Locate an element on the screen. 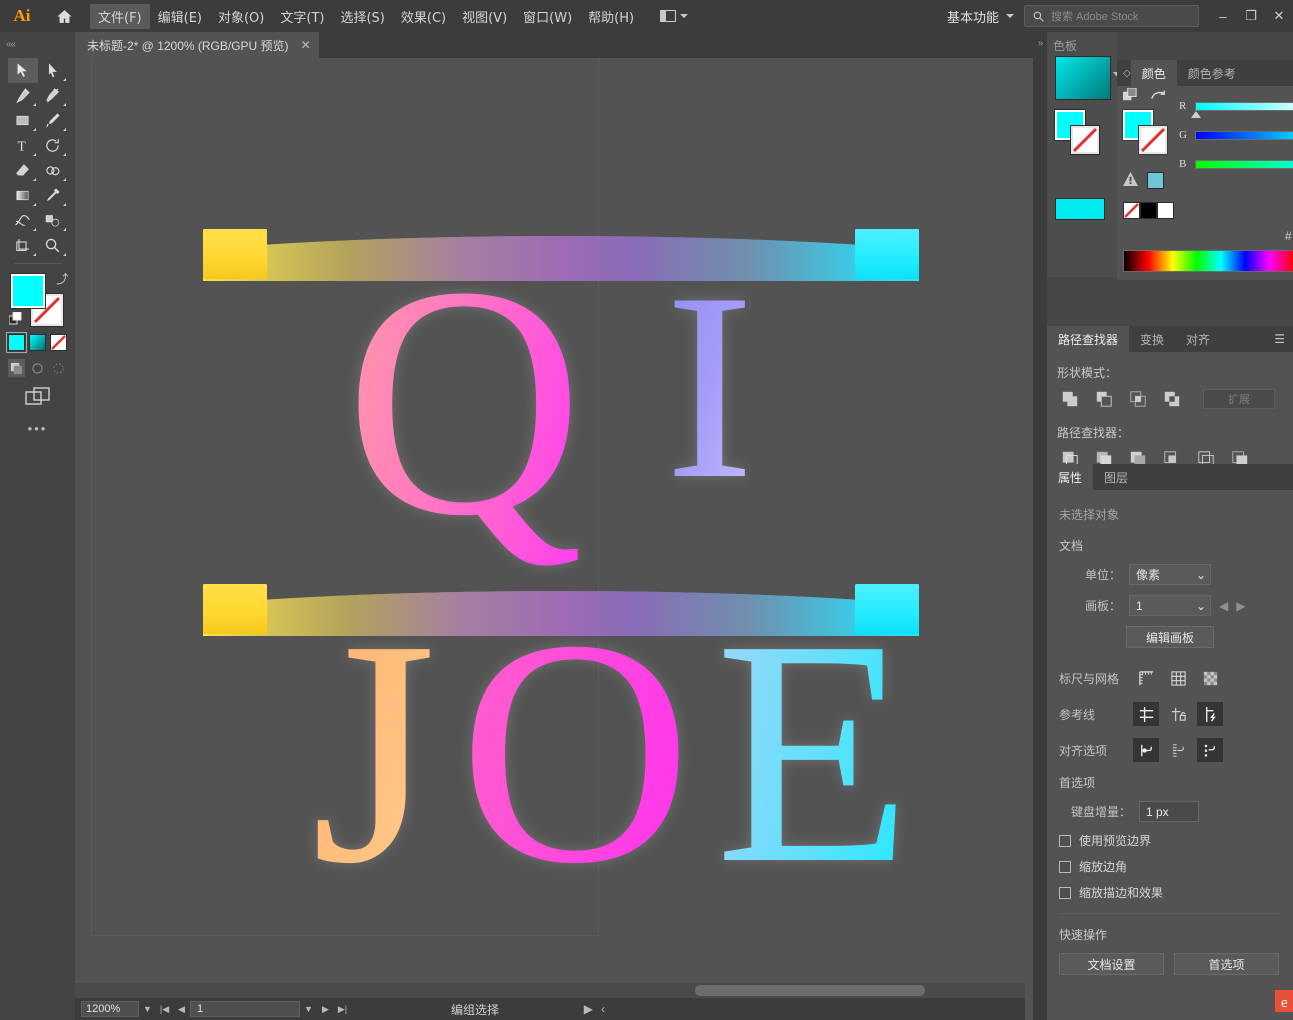 Image resolution: width=1293 pixels, height=1020 pixels. menu-item-window: 窗口(W) is located at coordinates (547, 16).